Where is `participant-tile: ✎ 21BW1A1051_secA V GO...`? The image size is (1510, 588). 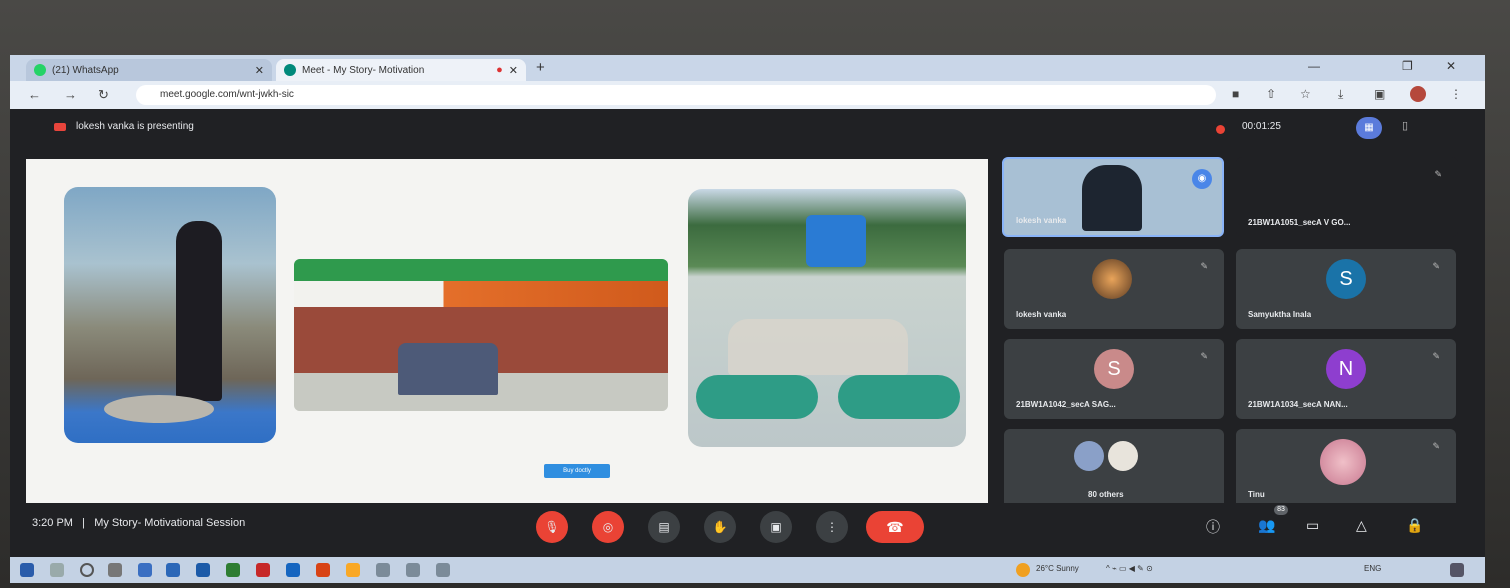
participant-tile: ✎ 21BW1A1051_secA V GO... is located at coordinates (1347, 197).